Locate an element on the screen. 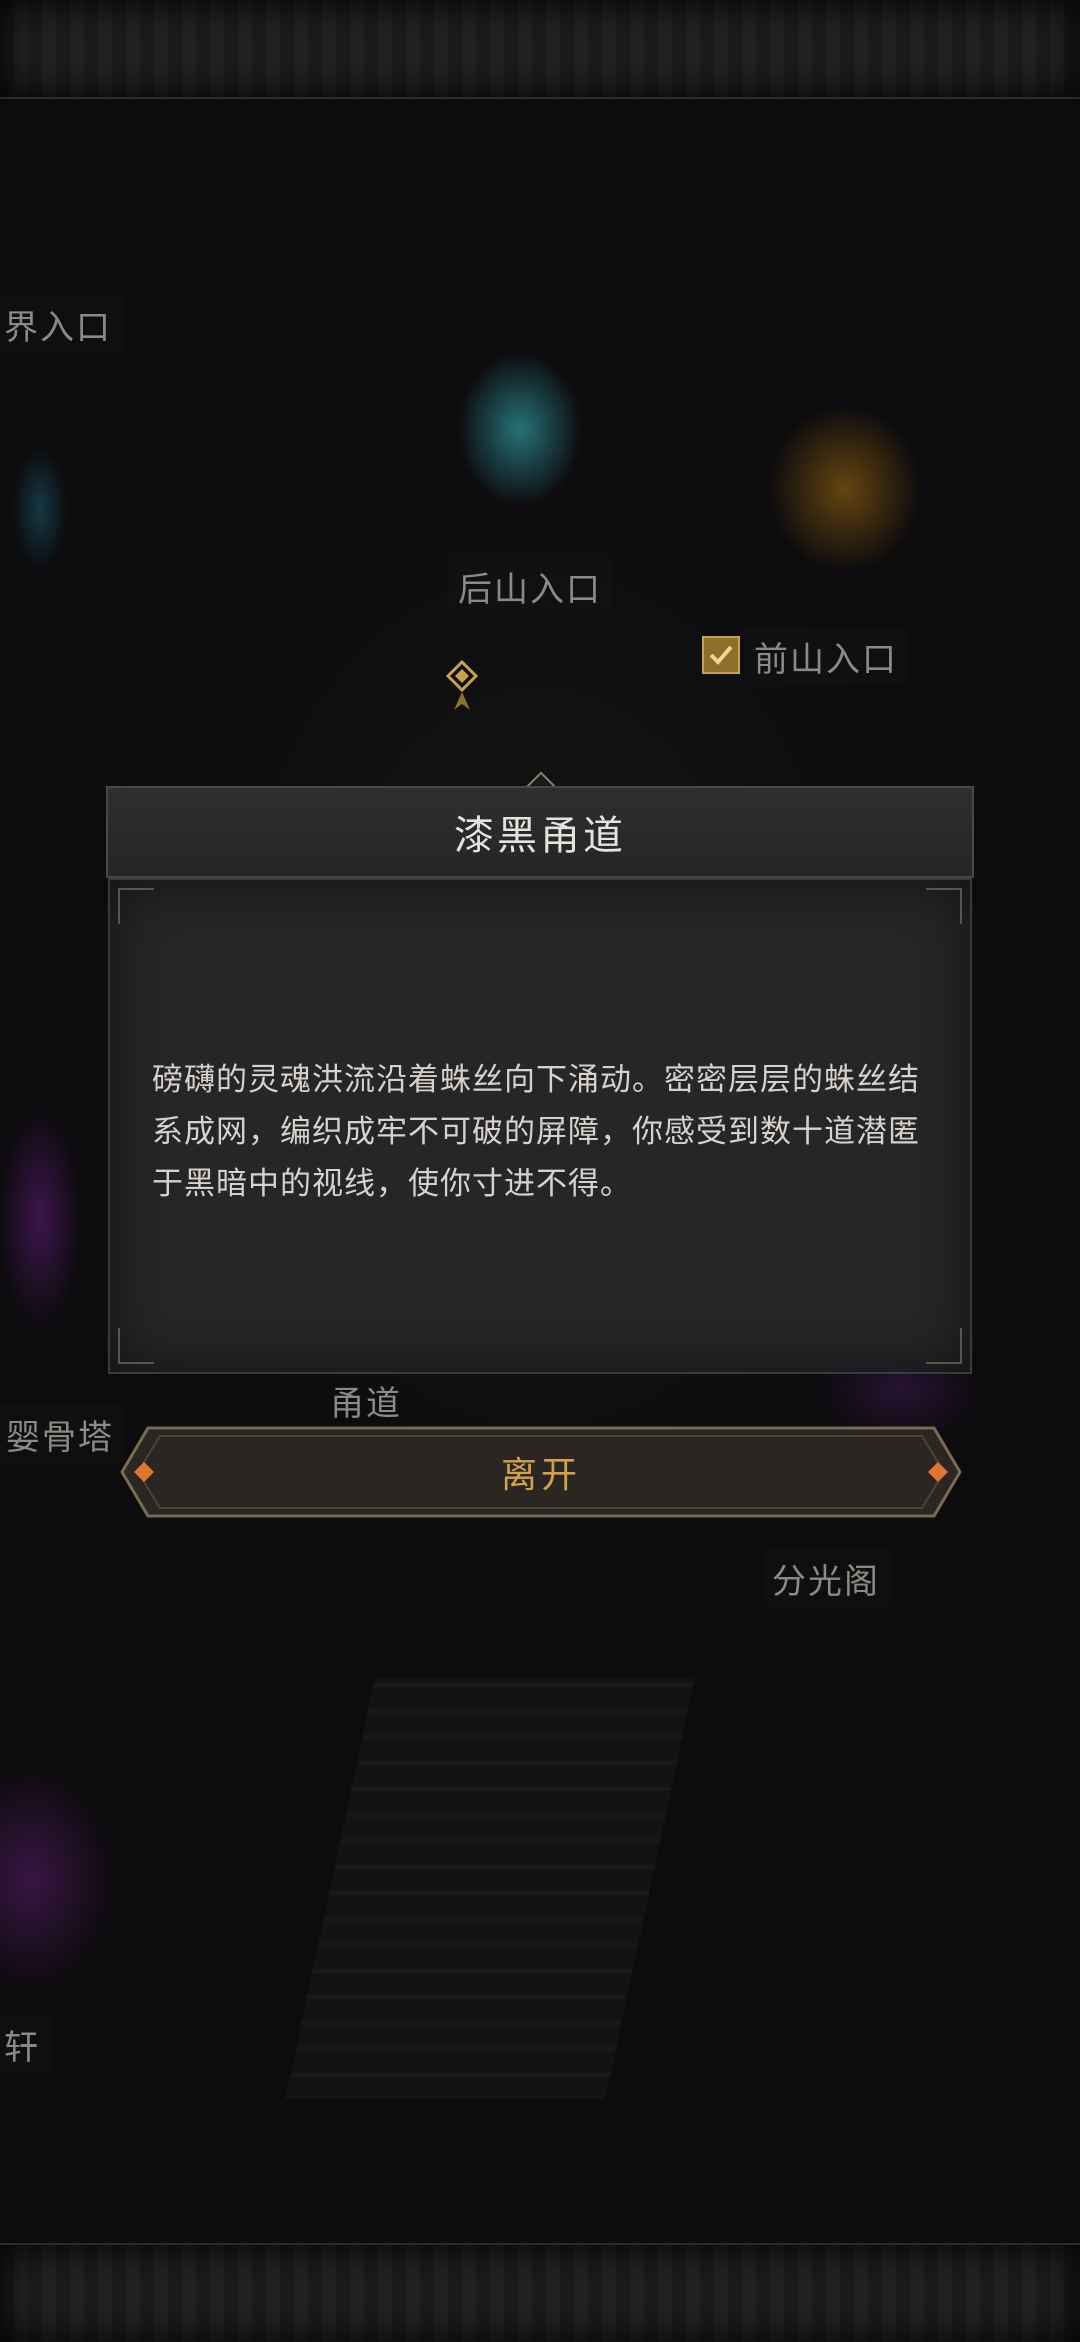 The image size is (1080, 2342). dialog-title: 漆黑甬道 is located at coordinates (540, 836).